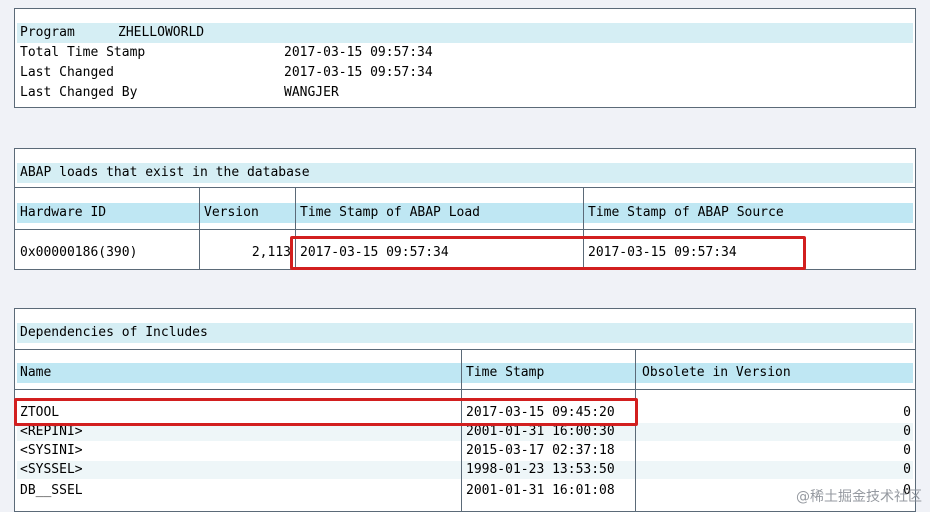 Image resolution: width=930 pixels, height=512 pixels. I want to click on column-header-obsolete: Obsolete in Version, so click(777, 373).